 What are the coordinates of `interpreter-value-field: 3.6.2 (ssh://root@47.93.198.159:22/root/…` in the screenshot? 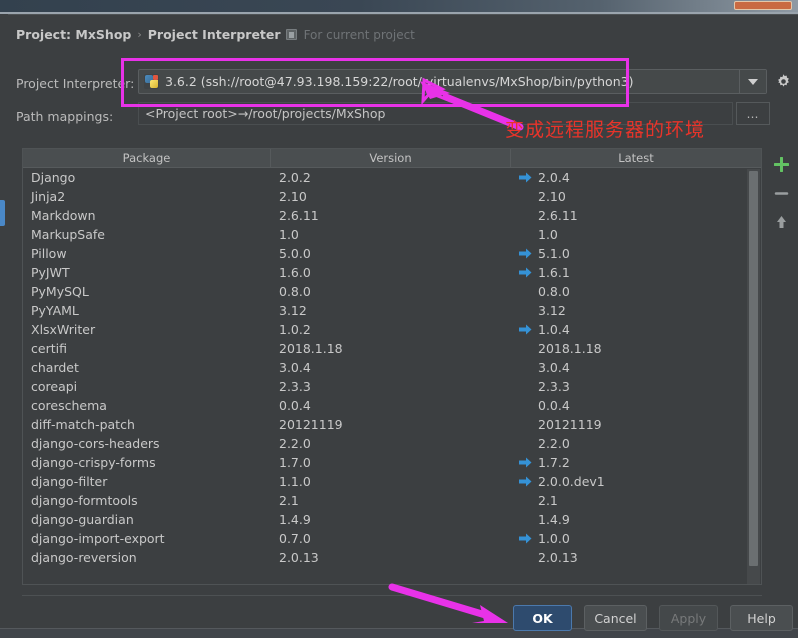 It's located at (439, 81).